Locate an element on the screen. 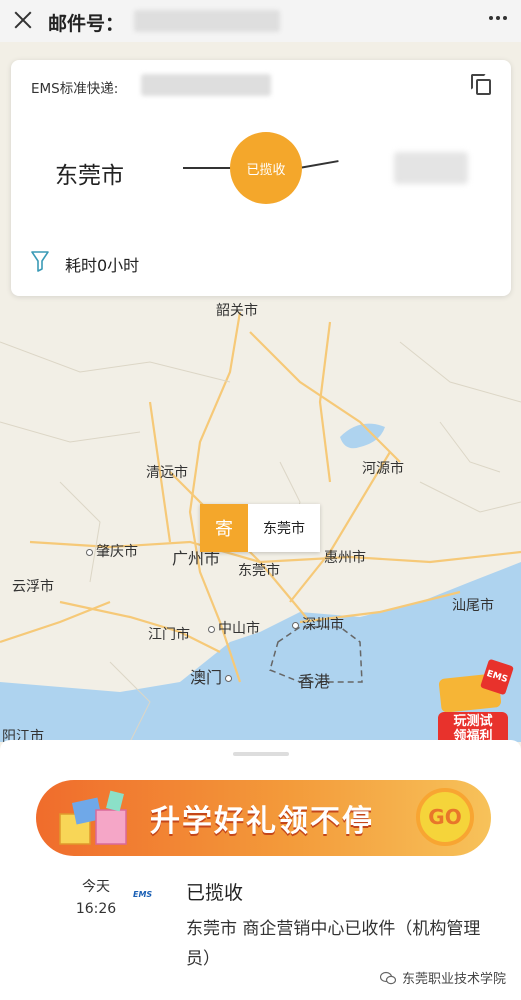 The height and width of the screenshot is (1000, 521). city-zhaoqing: 肇庆市 is located at coordinates (112, 551).